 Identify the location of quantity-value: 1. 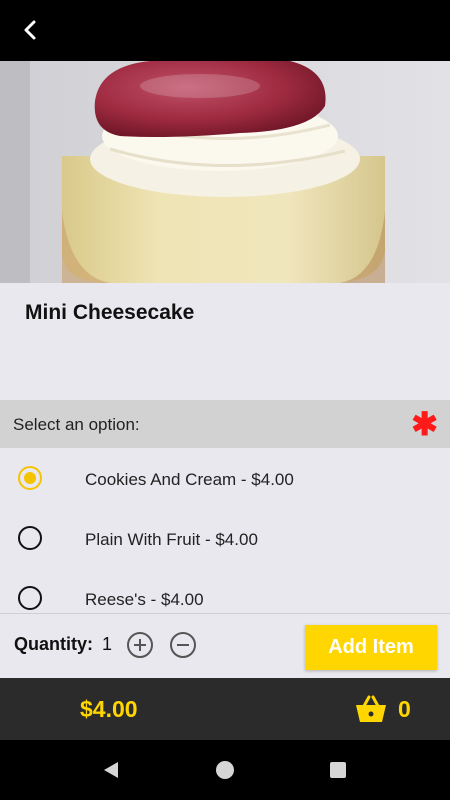
(107, 644).